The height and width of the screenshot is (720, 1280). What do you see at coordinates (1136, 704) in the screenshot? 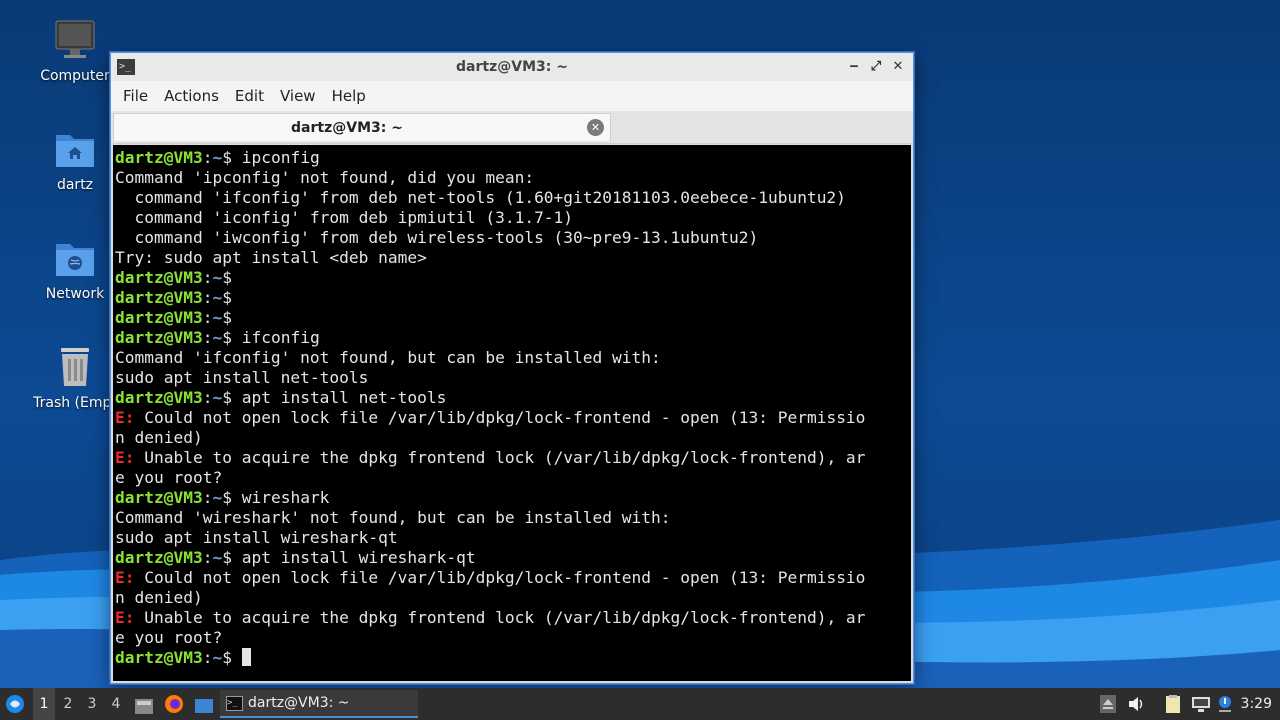
I see `volume-icon` at bounding box center [1136, 704].